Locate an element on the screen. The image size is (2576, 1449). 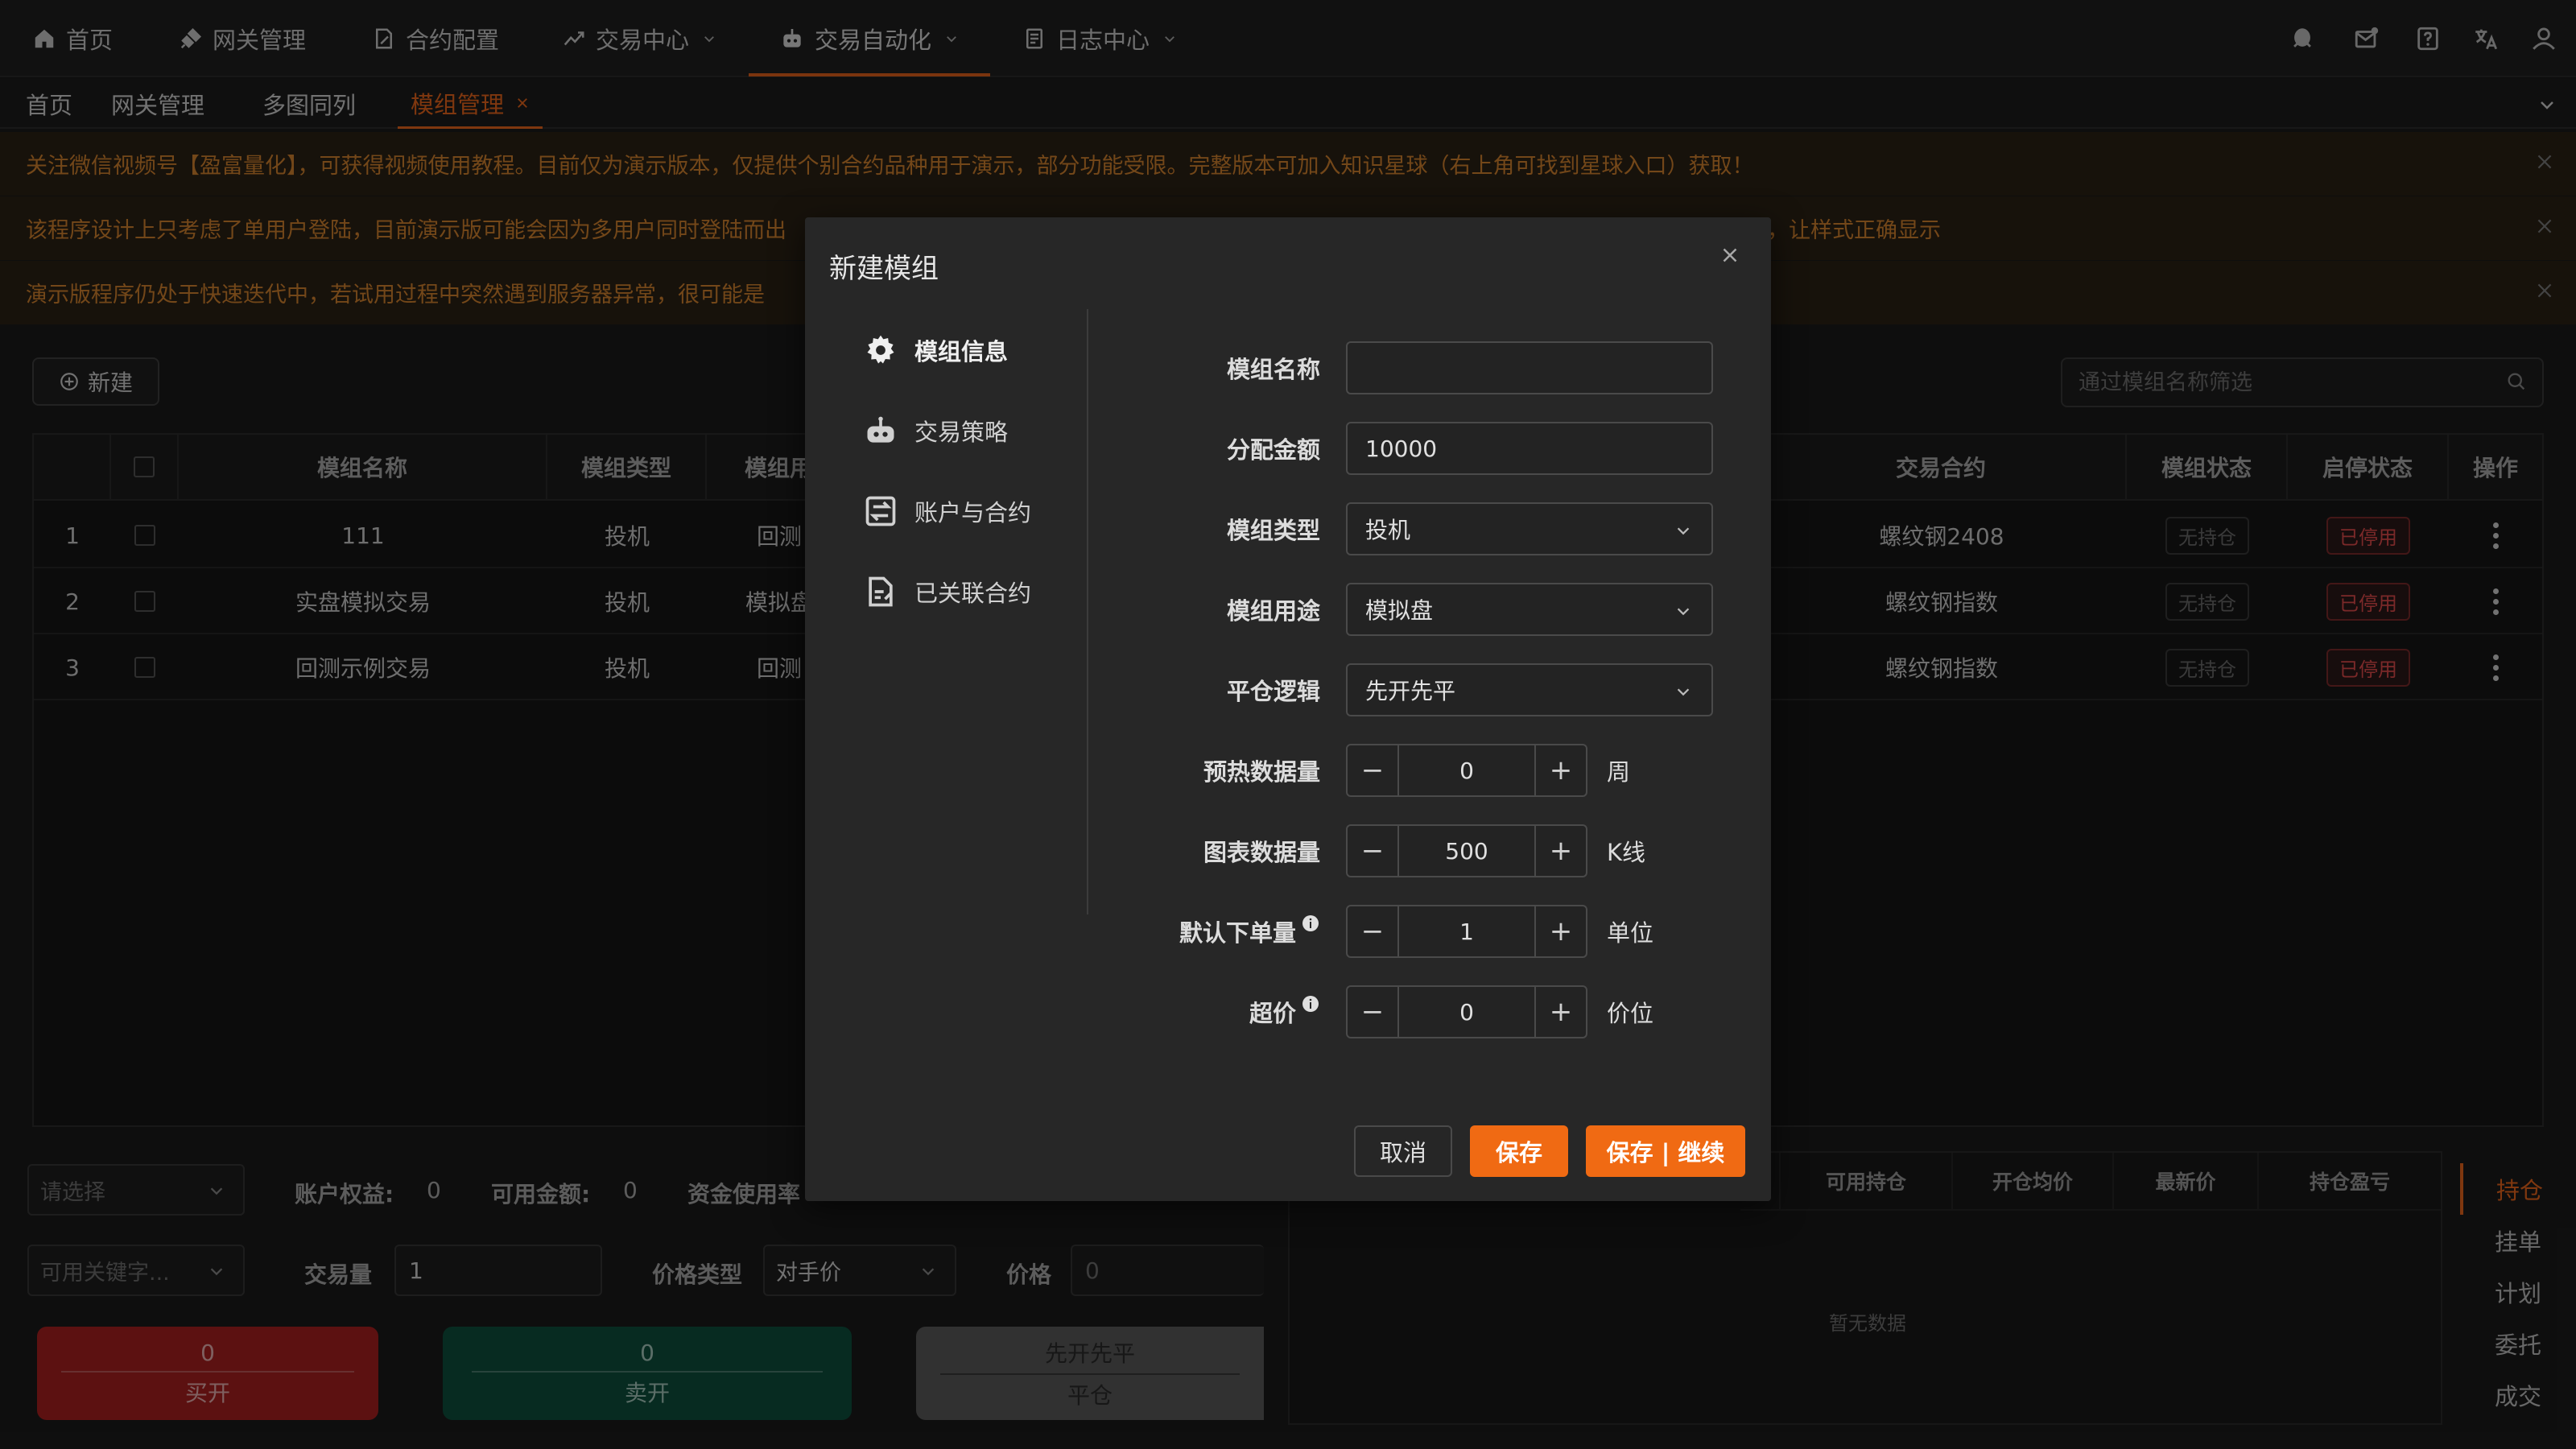
field-label: 模组类型 is located at coordinates (1273, 530).